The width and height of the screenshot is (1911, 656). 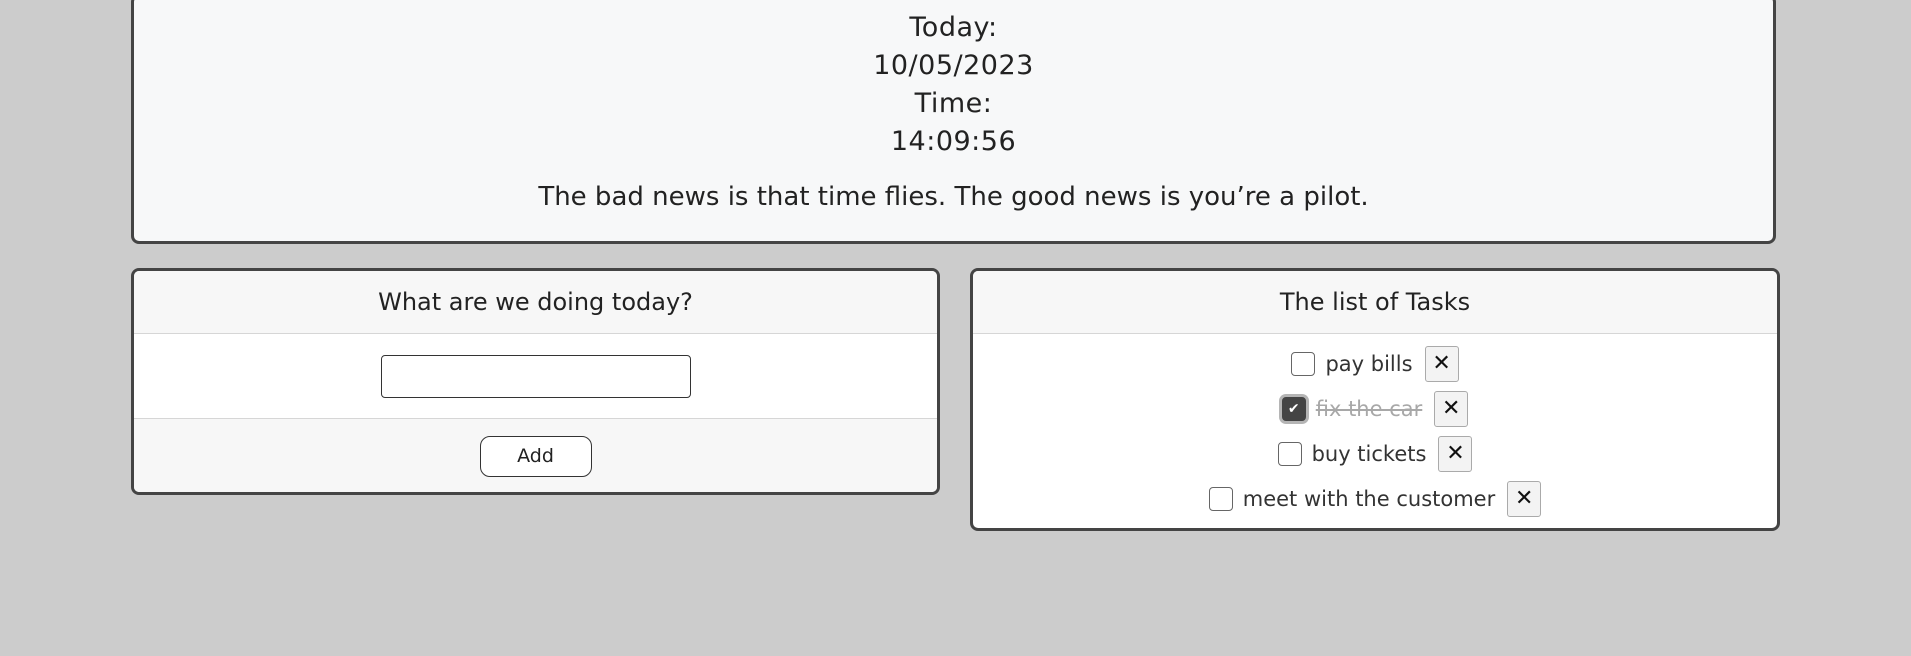 I want to click on time-value: 14:09:56, so click(x=953, y=141).